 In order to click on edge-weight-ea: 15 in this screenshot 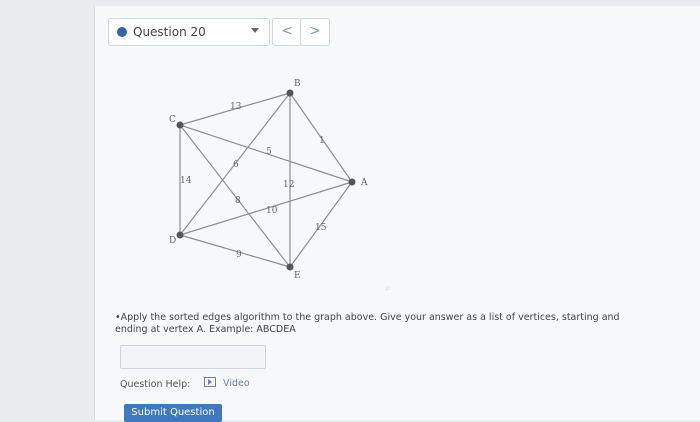, I will do `click(321, 228)`.